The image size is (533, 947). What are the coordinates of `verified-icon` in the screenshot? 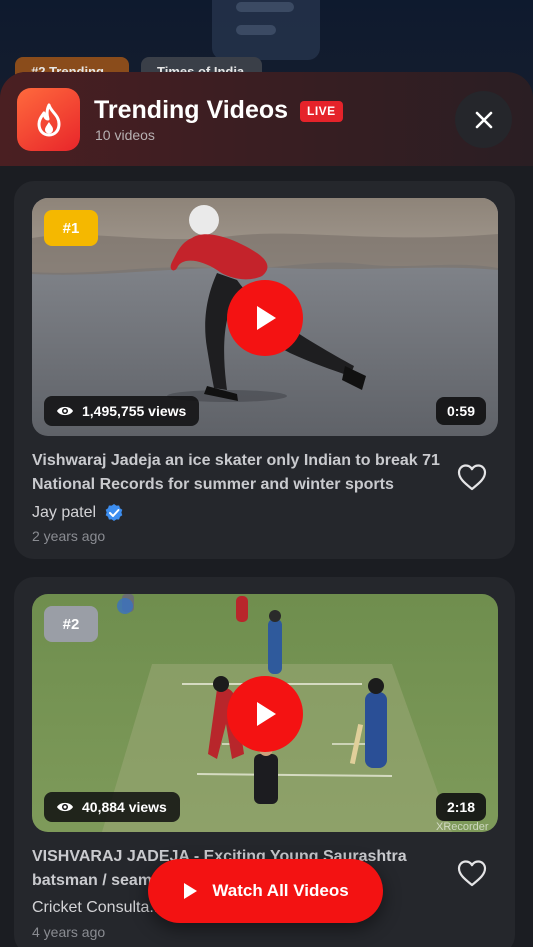 It's located at (114, 512).